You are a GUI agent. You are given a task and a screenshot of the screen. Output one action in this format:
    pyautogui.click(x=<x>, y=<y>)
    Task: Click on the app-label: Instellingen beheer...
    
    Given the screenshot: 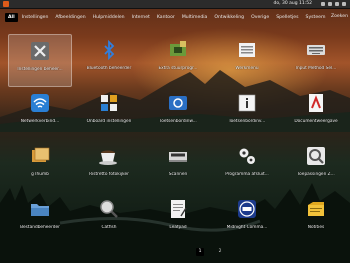 What is the action you would take?
    pyautogui.click(x=40, y=69)
    